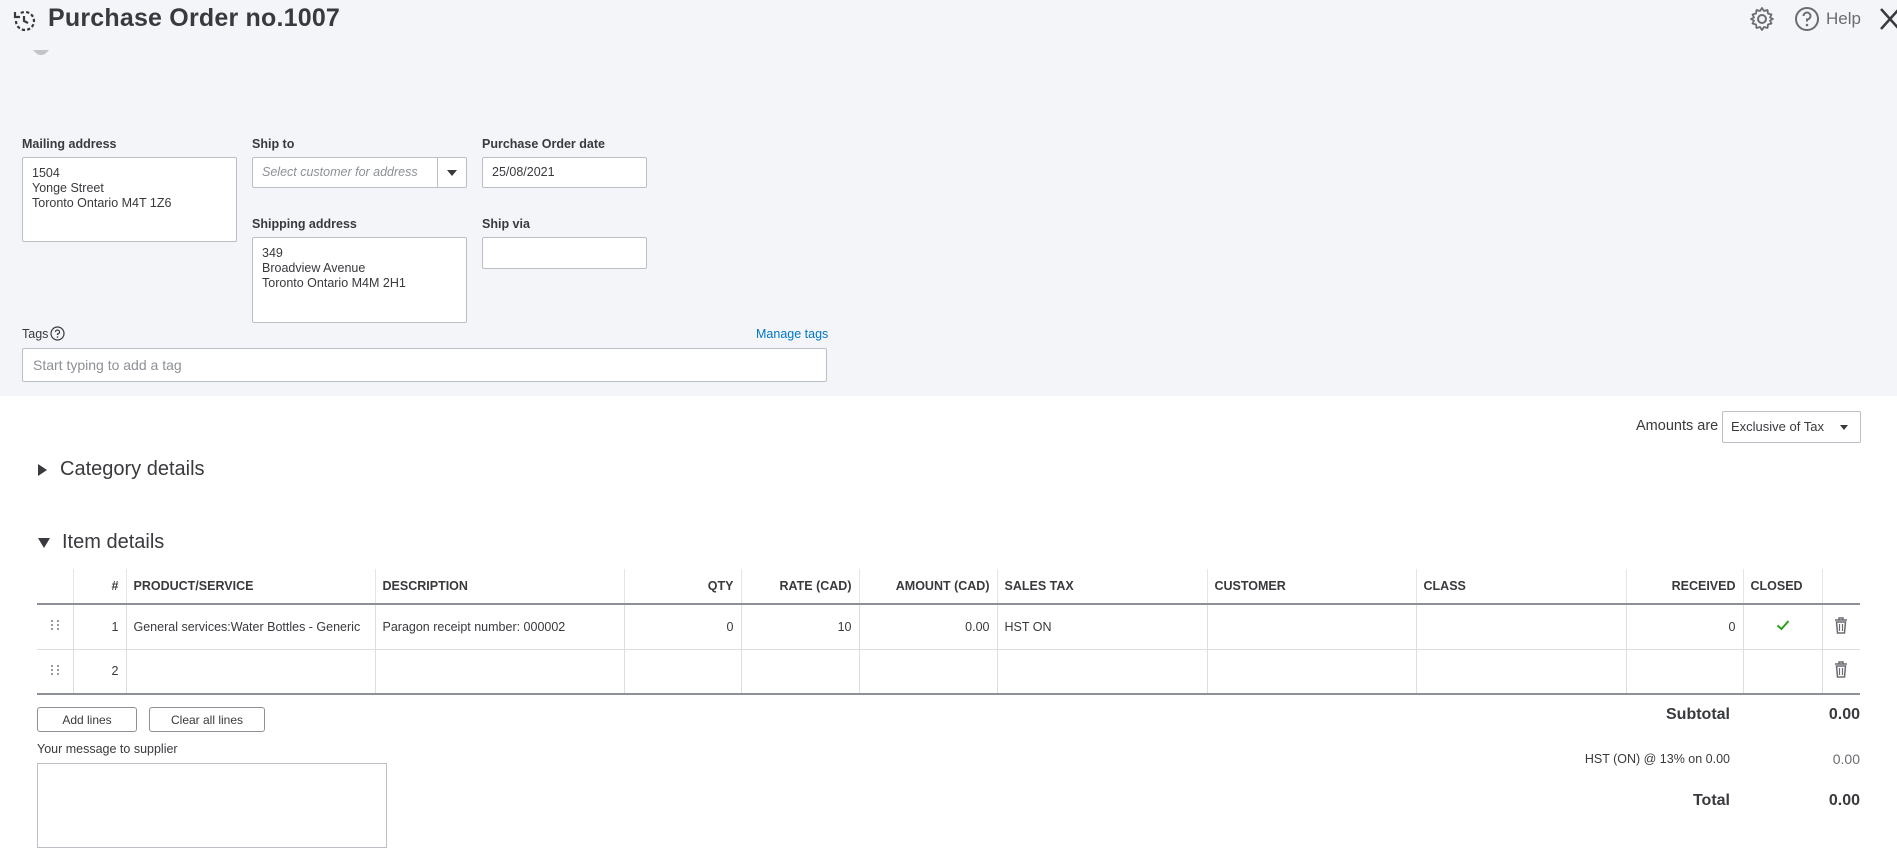  I want to click on row-number: 2, so click(100, 672).